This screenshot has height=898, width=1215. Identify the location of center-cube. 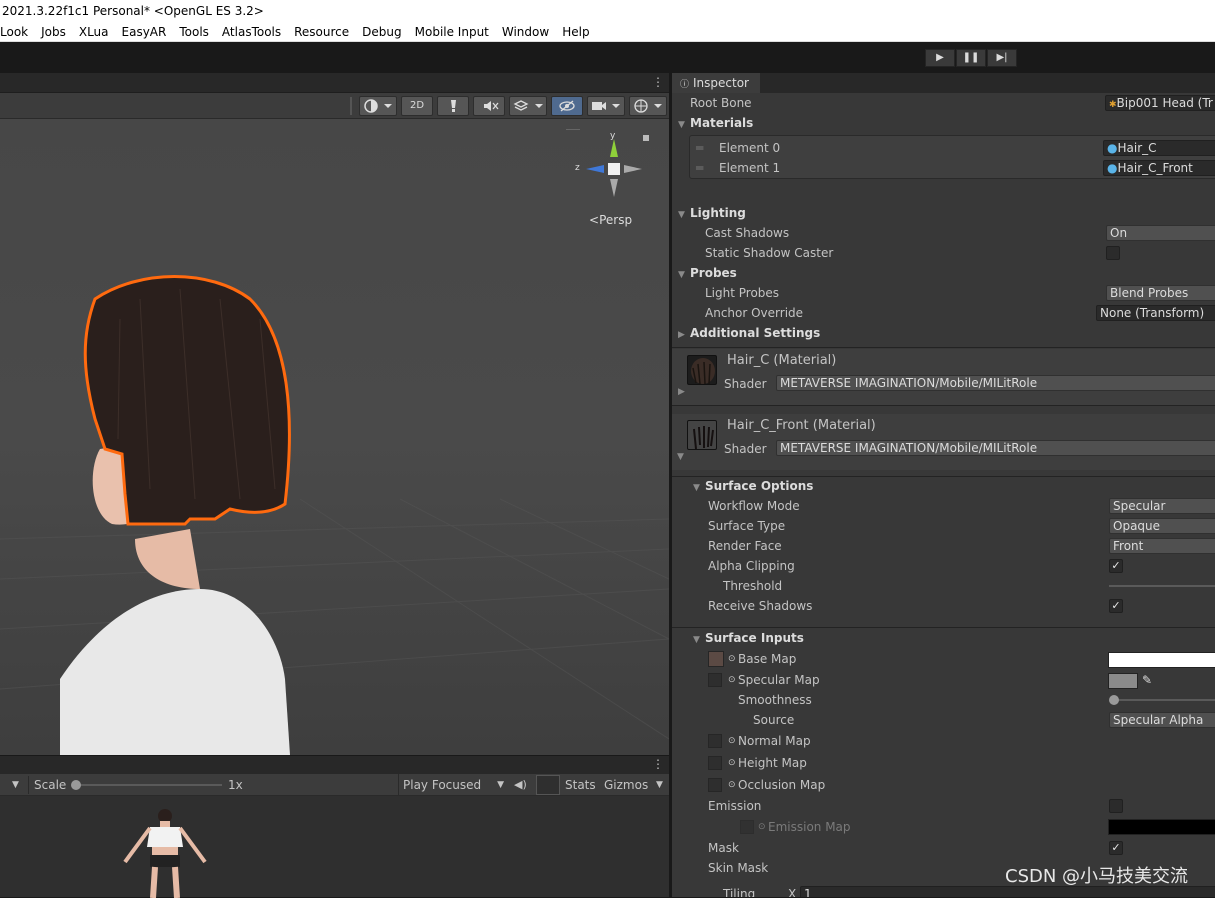
(614, 169).